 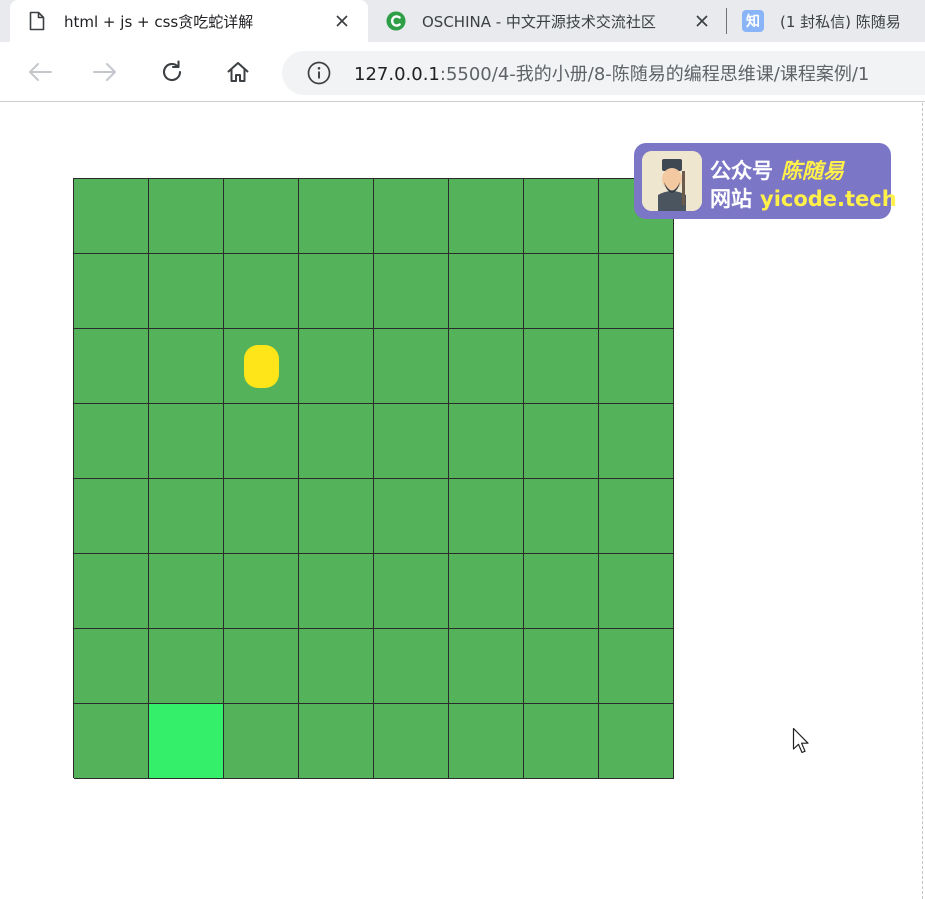 I want to click on zhihu-logo-icon: 知, so click(x=753, y=21).